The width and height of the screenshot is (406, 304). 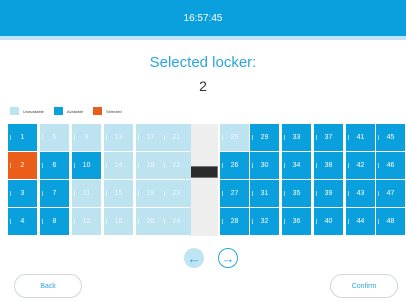 I want to click on next-page-button: →, so click(x=228, y=258).